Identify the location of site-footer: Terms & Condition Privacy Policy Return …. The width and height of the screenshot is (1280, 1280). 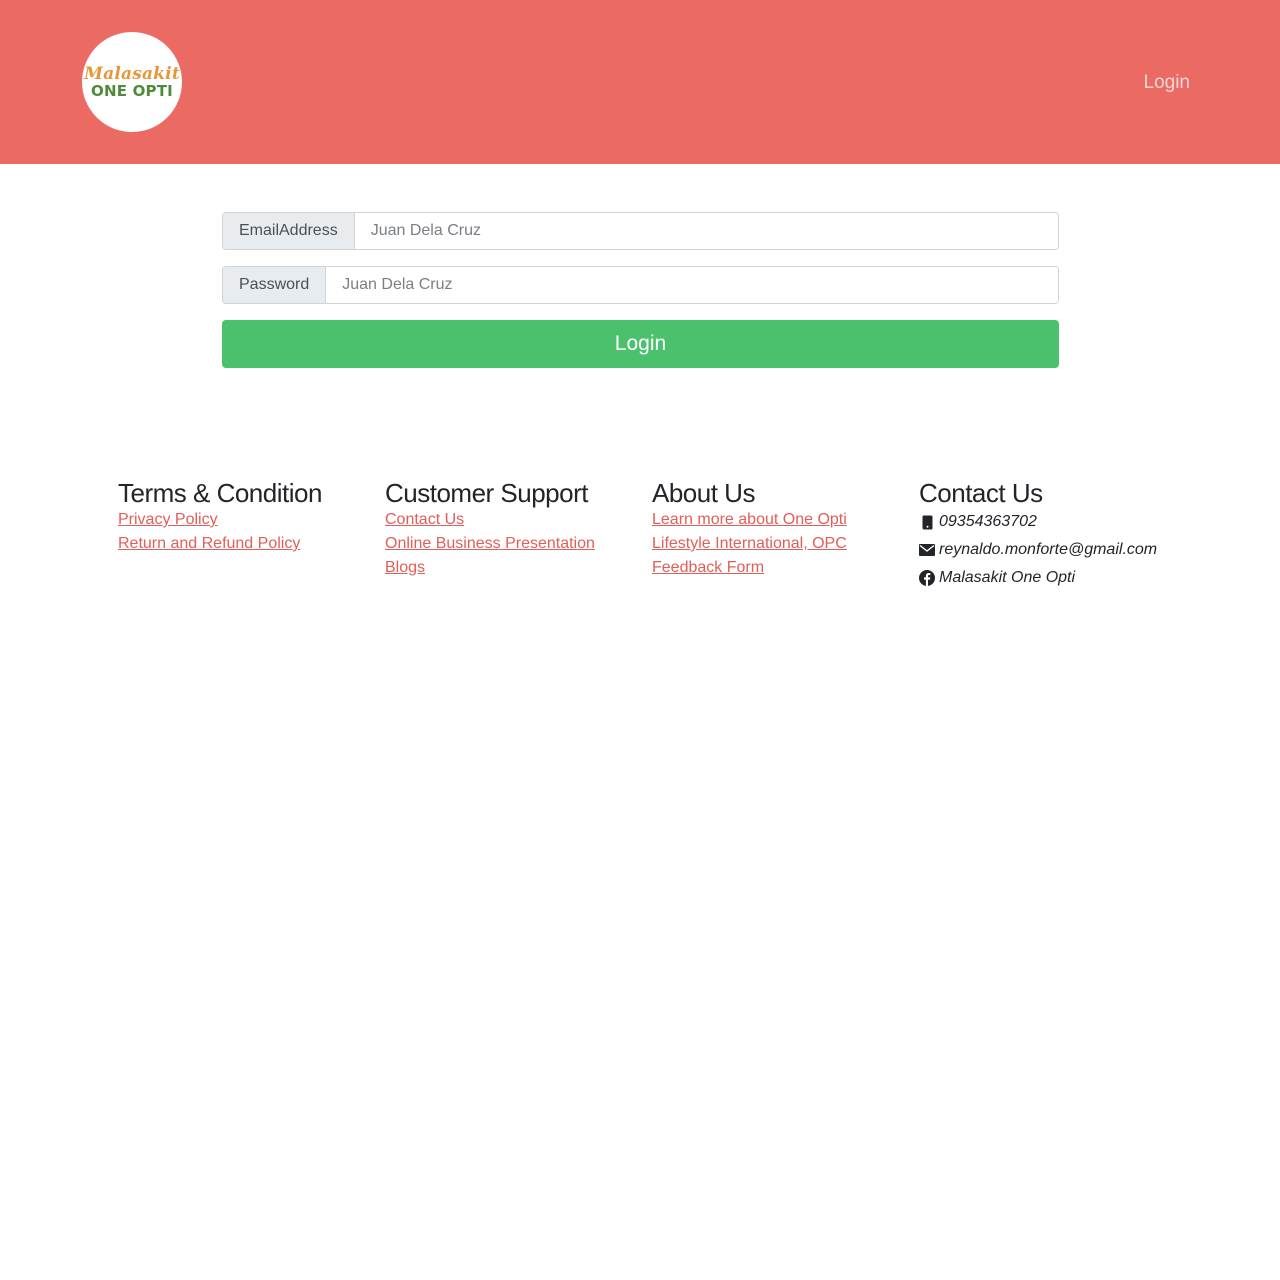
(653, 535).